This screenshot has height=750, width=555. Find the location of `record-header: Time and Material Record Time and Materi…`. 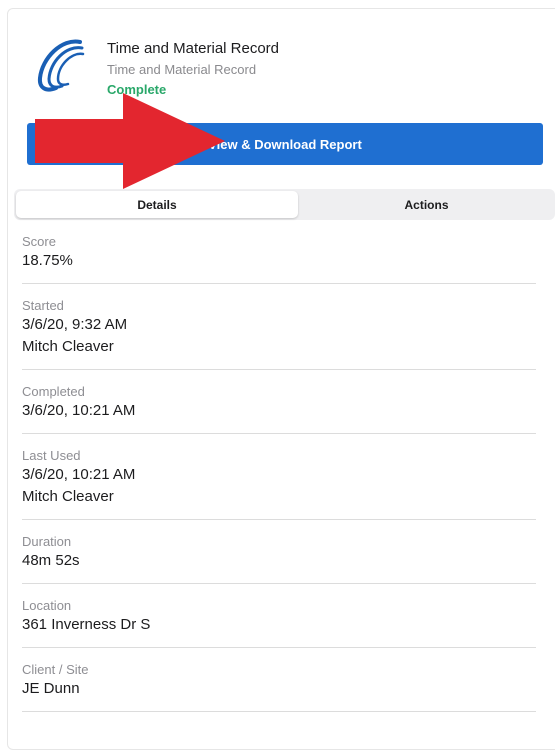

record-header: Time and Material Record Time and Materi… is located at coordinates (277, 55).